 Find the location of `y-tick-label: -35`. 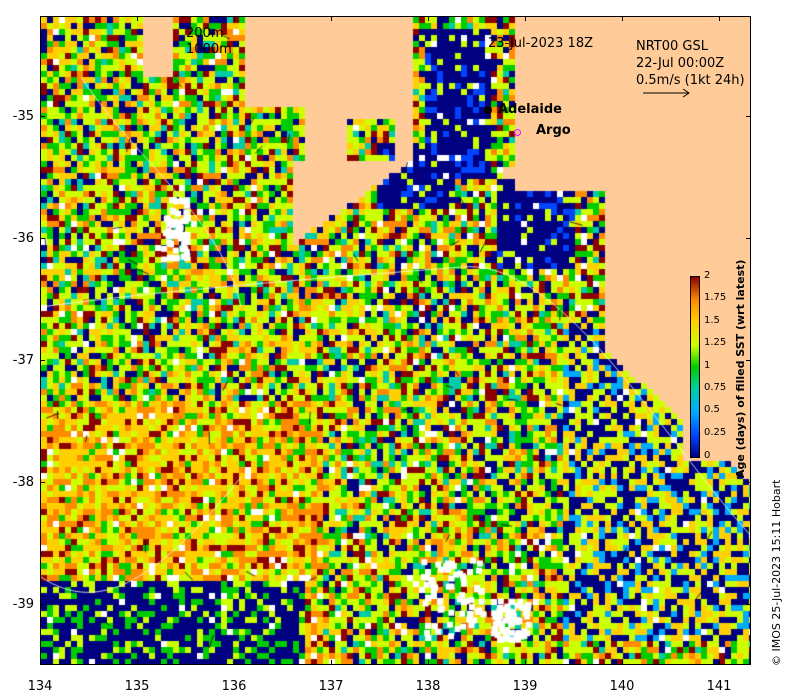

y-tick-label: -35 is located at coordinates (23, 116).